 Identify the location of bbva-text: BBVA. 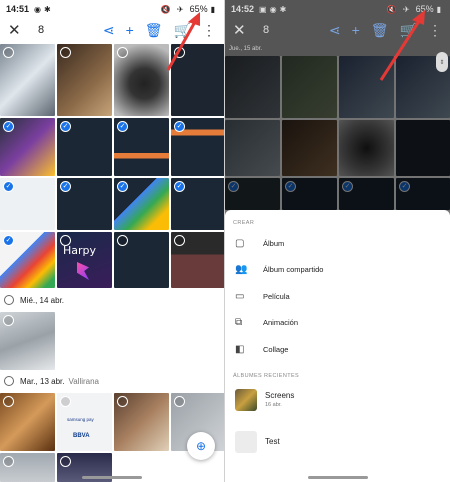
(81, 436).